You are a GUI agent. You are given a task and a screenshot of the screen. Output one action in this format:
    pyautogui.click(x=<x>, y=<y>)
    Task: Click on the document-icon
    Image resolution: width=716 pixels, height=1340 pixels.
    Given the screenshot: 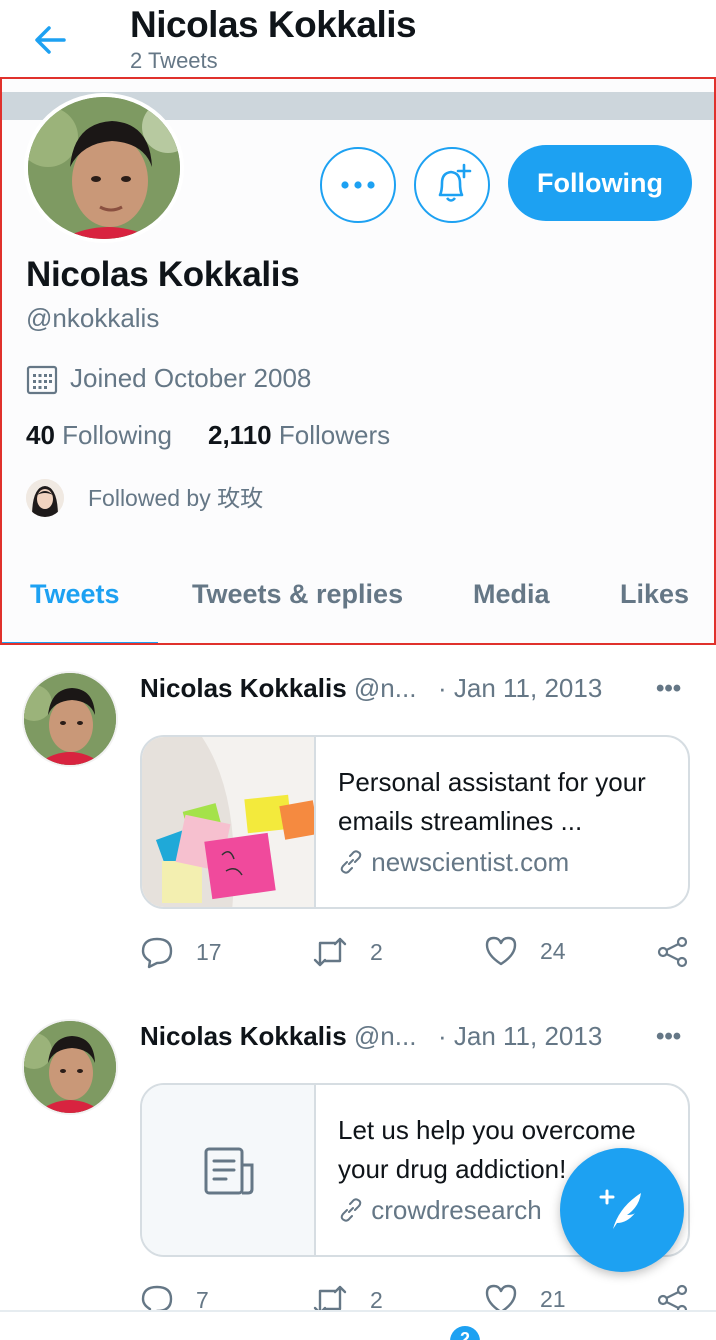 What is the action you would take?
    pyautogui.click(x=229, y=1171)
    